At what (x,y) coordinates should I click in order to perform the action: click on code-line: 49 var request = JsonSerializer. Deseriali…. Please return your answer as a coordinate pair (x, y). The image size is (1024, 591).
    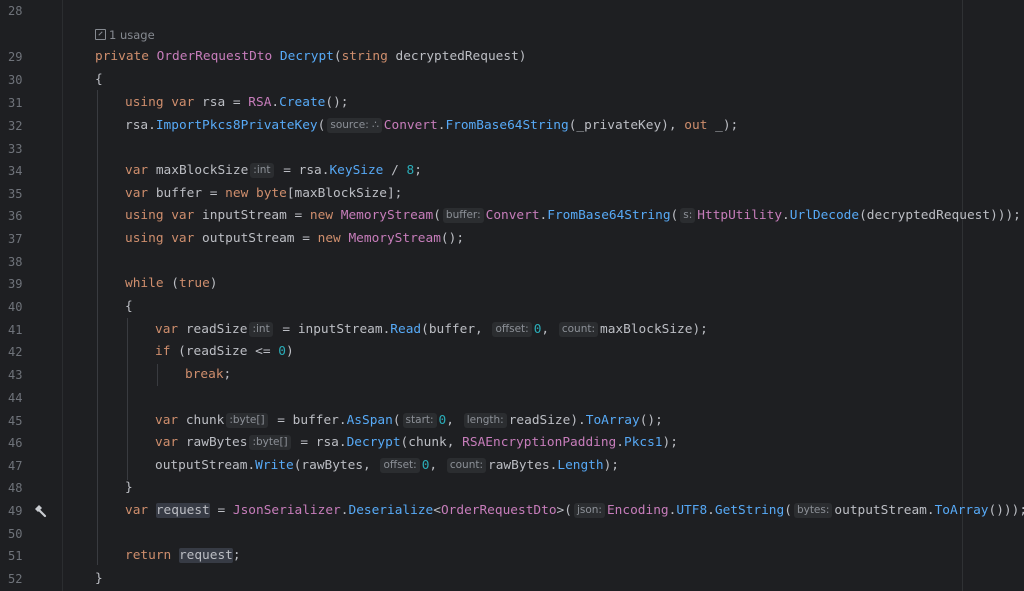
    Looking at the image, I should click on (512, 511).